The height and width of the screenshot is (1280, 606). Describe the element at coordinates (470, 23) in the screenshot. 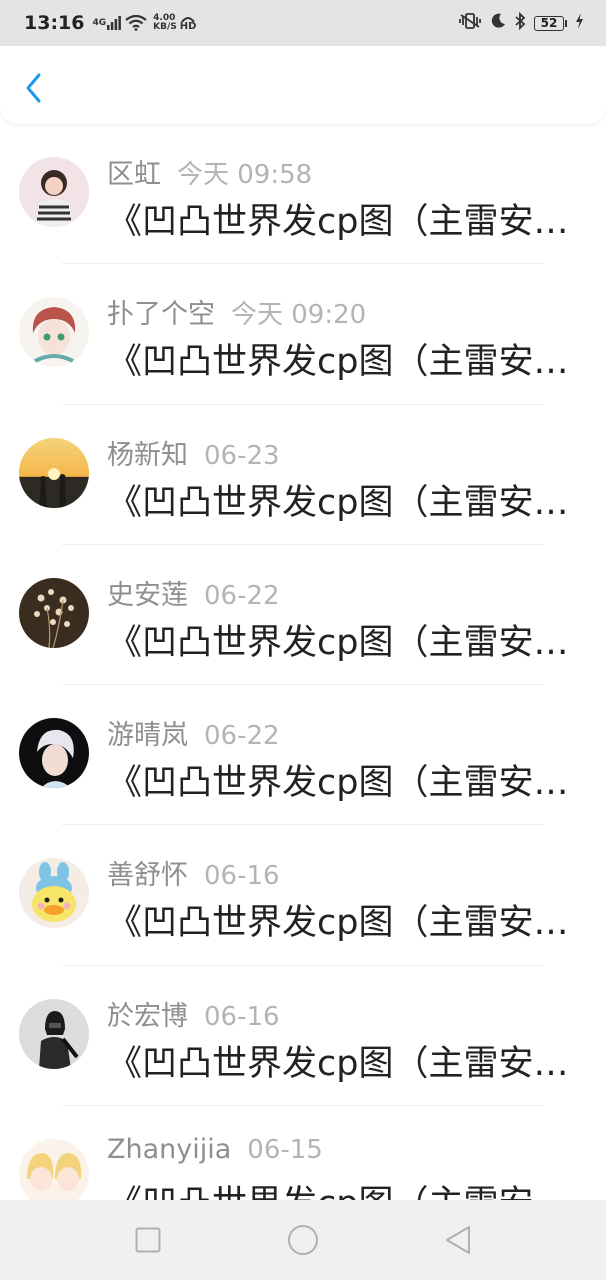

I see `vibrate-icon` at that location.